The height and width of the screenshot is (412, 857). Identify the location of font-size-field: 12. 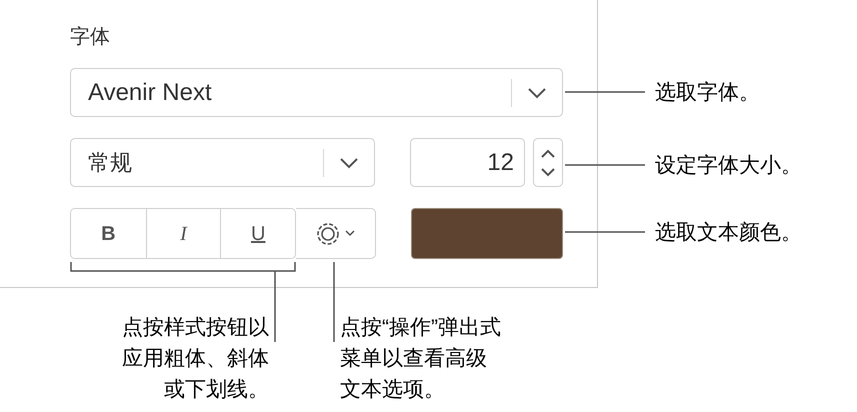
(467, 162).